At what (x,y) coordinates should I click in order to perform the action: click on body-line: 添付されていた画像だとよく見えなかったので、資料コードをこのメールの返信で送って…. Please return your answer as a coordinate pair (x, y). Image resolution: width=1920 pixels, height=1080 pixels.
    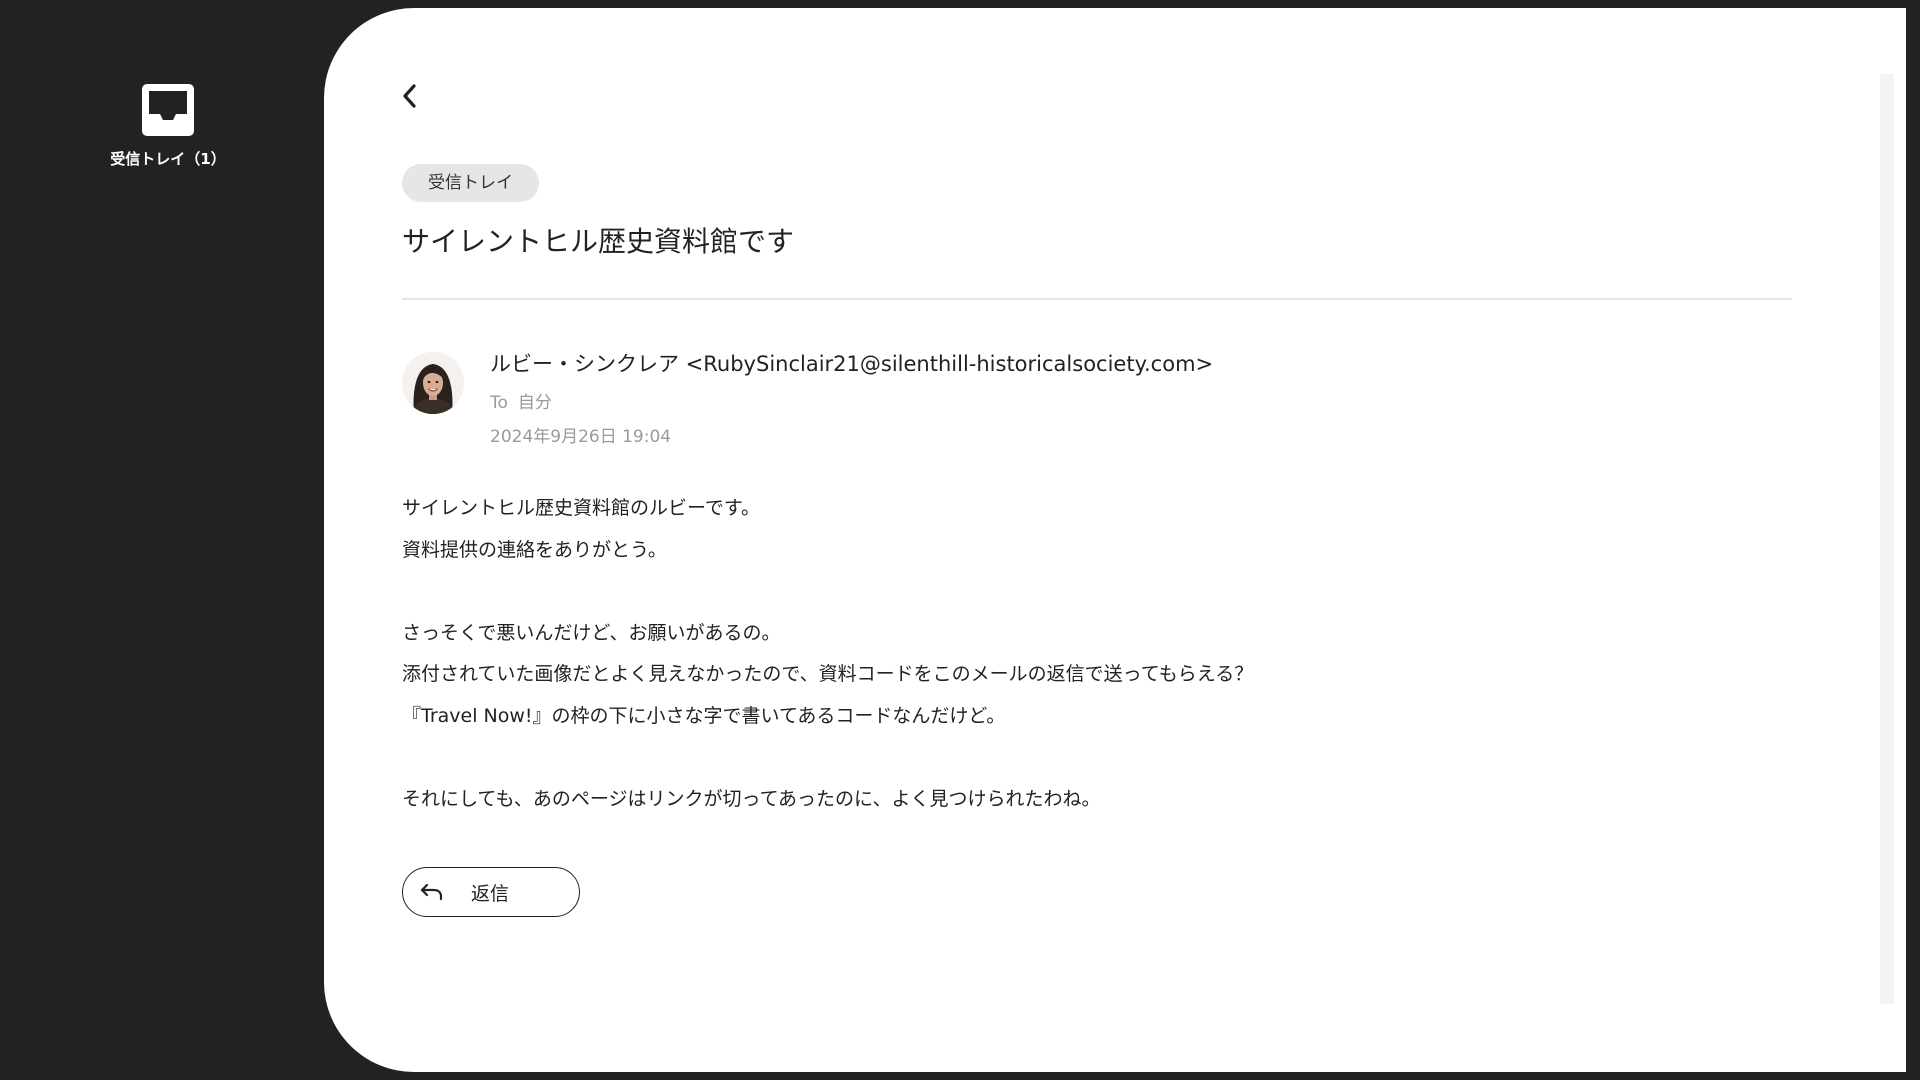
    Looking at the image, I should click on (828, 674).